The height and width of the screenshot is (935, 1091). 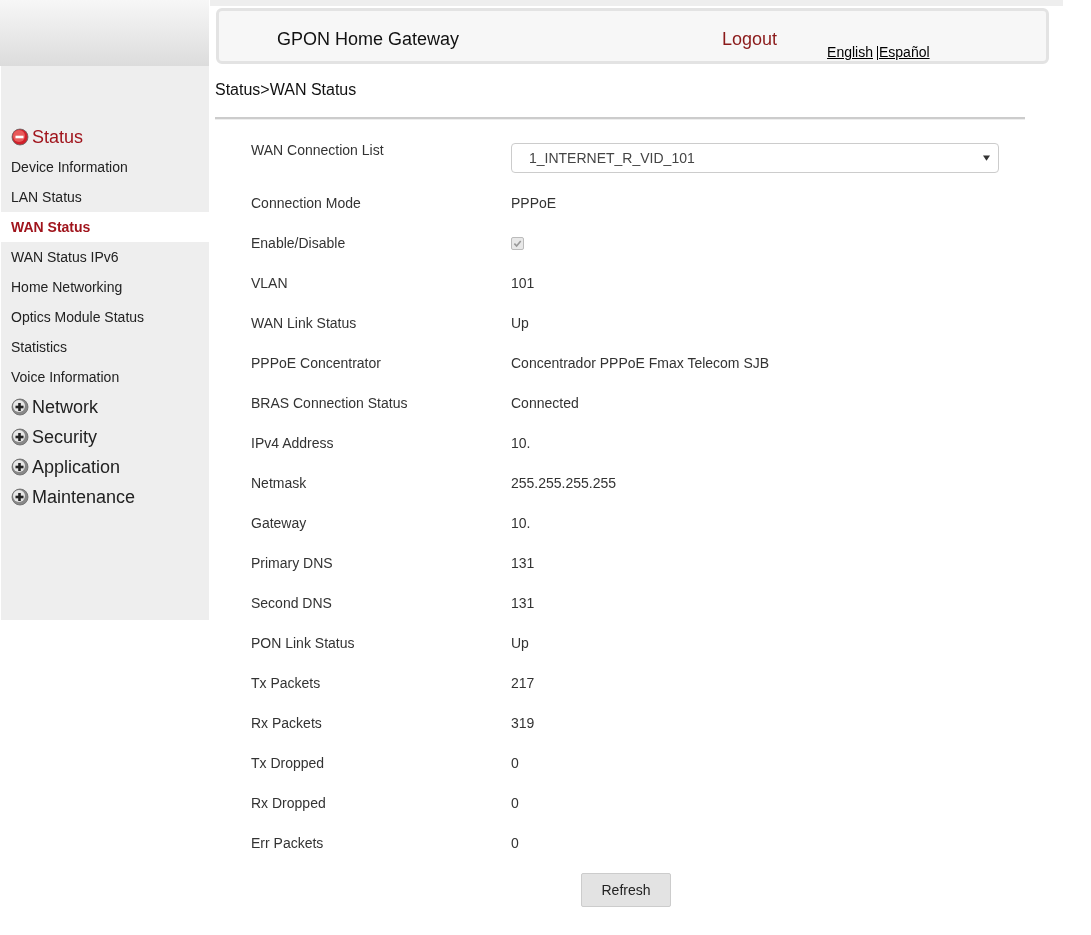 I want to click on language-link: English, so click(x=850, y=52).